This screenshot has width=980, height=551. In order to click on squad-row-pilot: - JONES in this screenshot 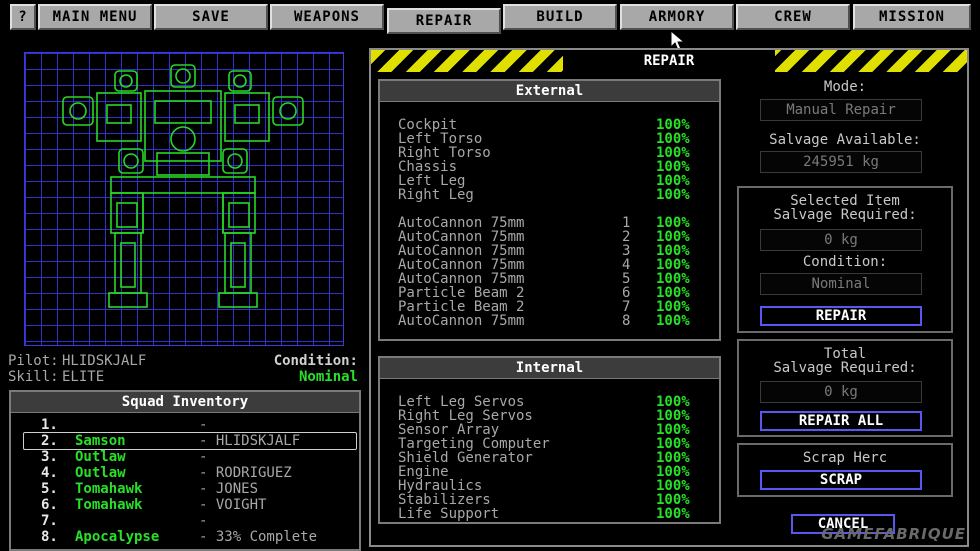, I will do `click(229, 489)`.